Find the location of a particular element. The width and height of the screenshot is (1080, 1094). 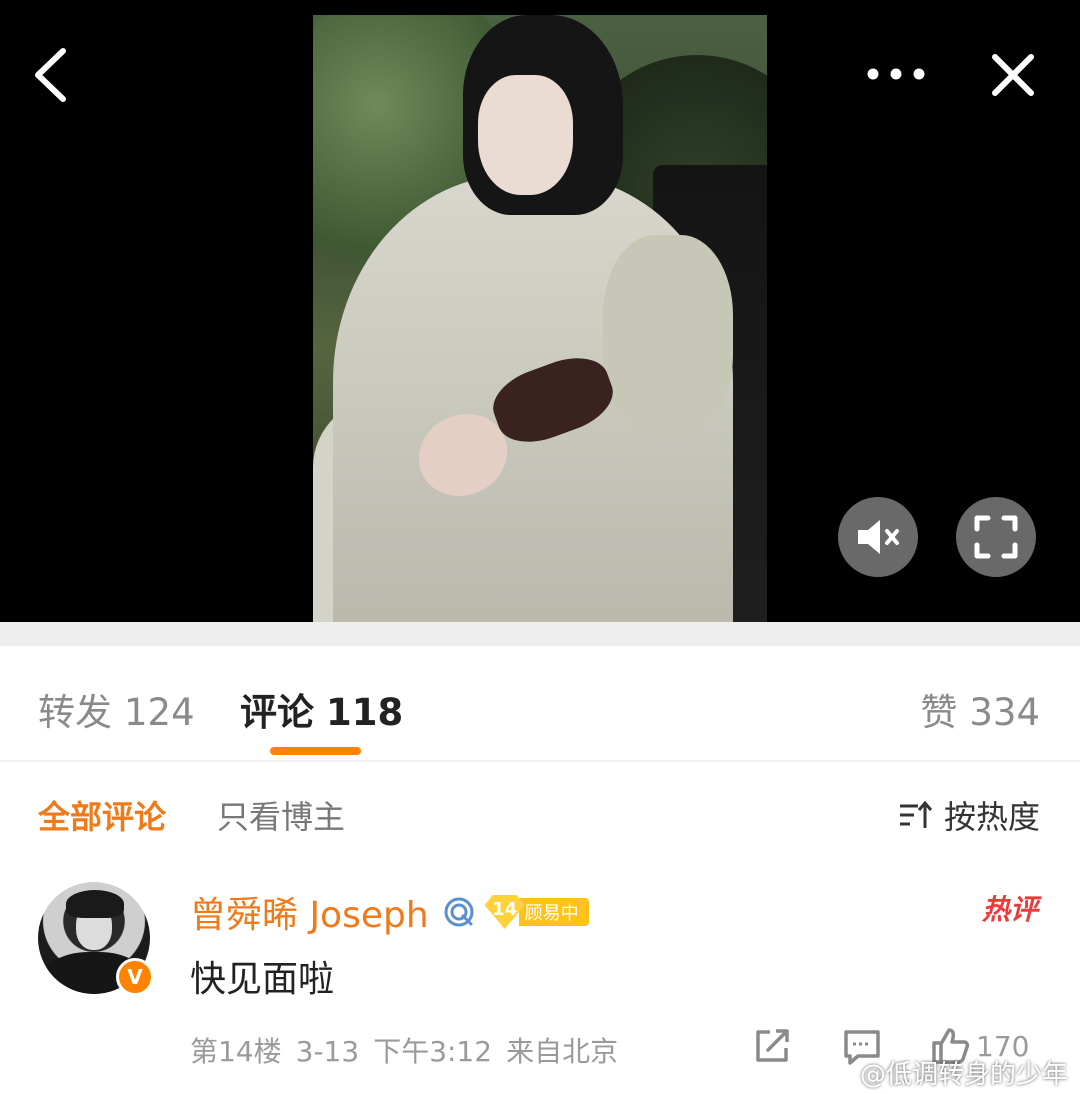

filter-all-comments: 全部评论 is located at coordinates (102, 815).